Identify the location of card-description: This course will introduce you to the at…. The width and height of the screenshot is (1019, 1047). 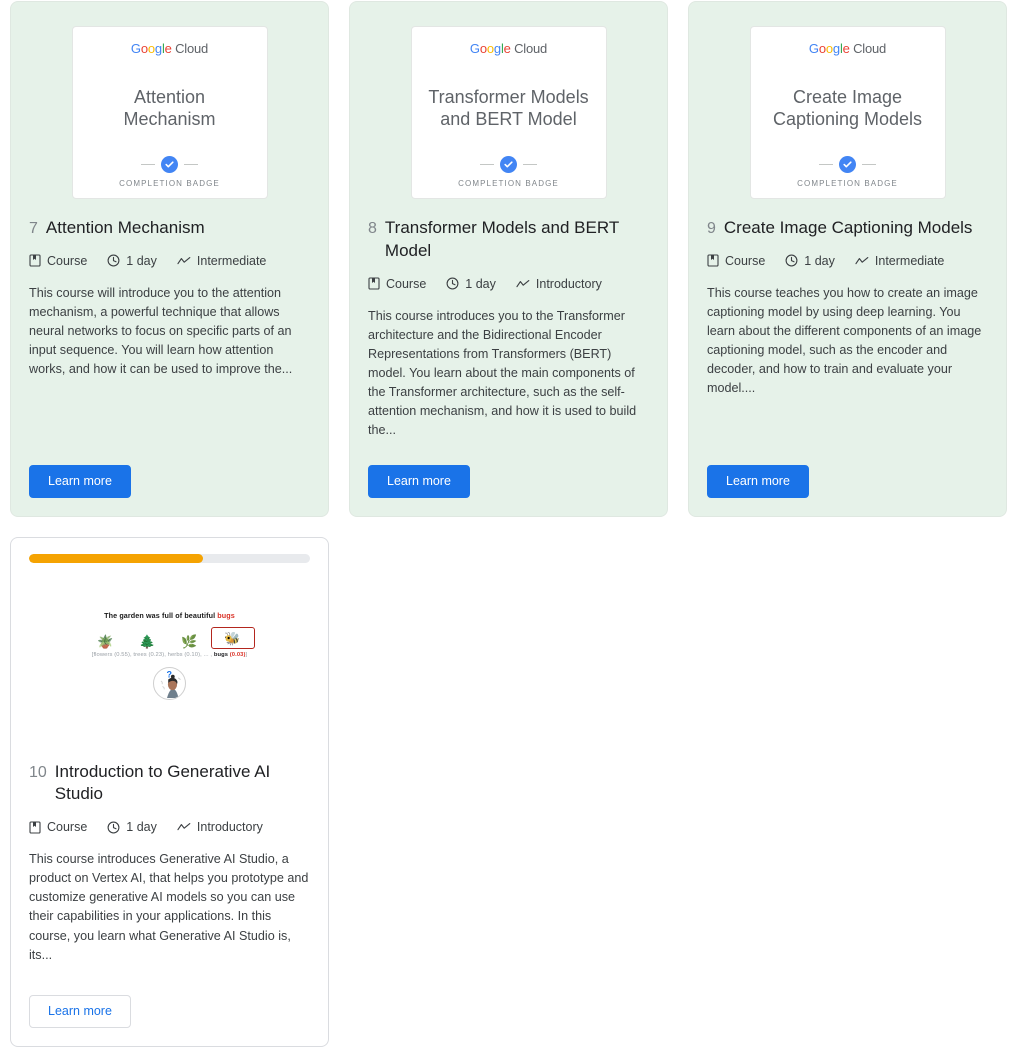
(161, 331).